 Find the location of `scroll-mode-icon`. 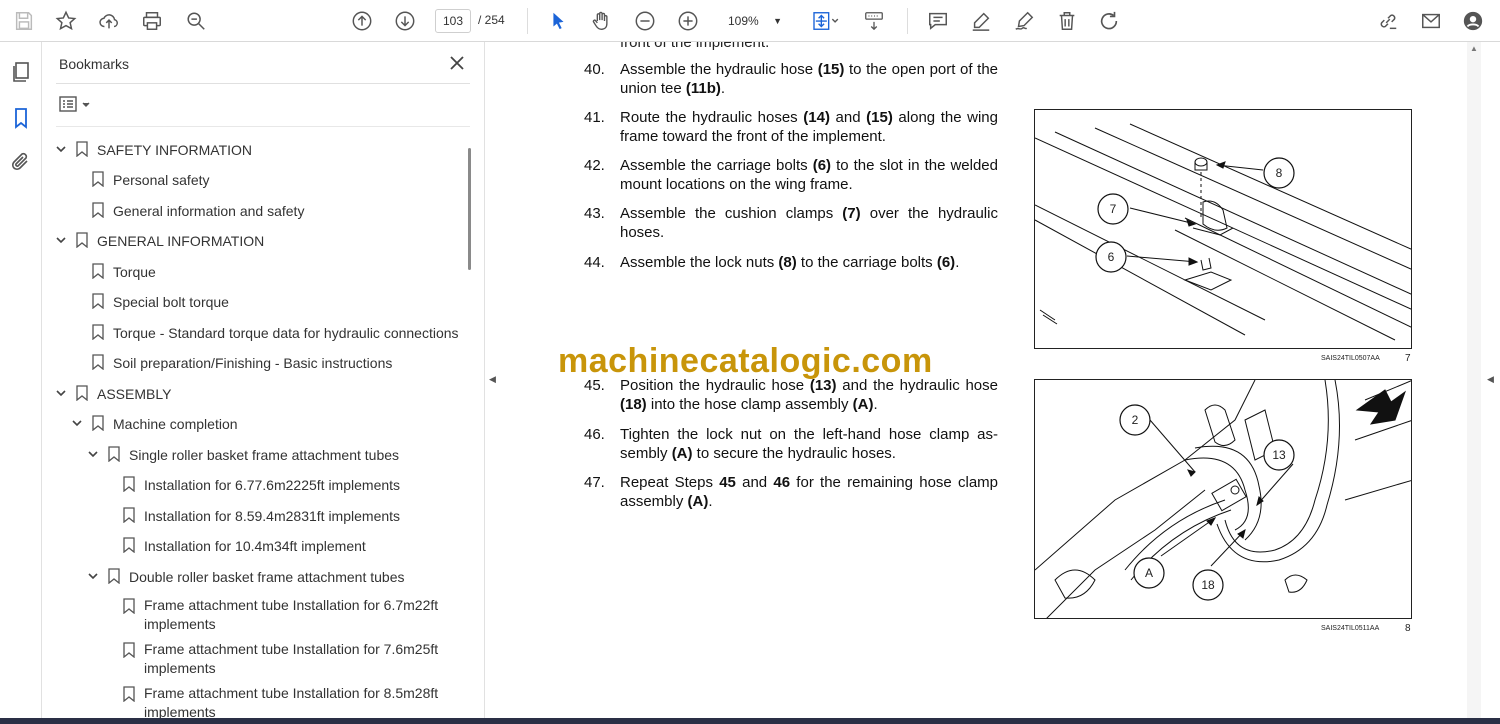

scroll-mode-icon is located at coordinates (874, 21).